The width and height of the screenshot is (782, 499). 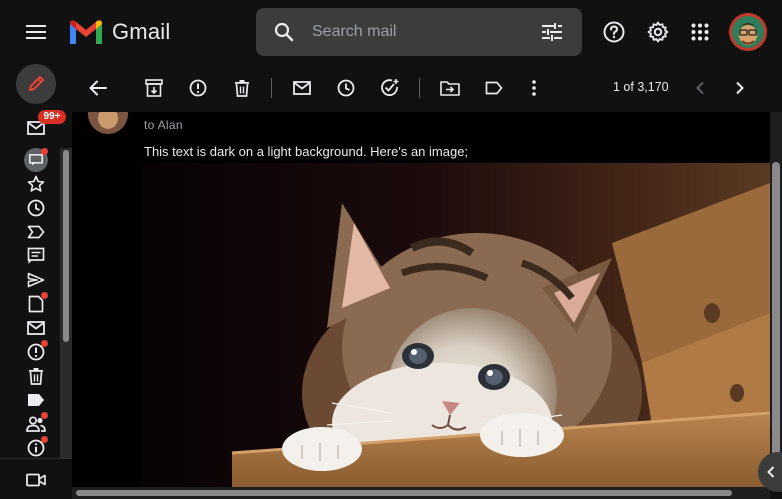 What do you see at coordinates (700, 88) in the screenshot?
I see `newer-chevron-left-icon` at bounding box center [700, 88].